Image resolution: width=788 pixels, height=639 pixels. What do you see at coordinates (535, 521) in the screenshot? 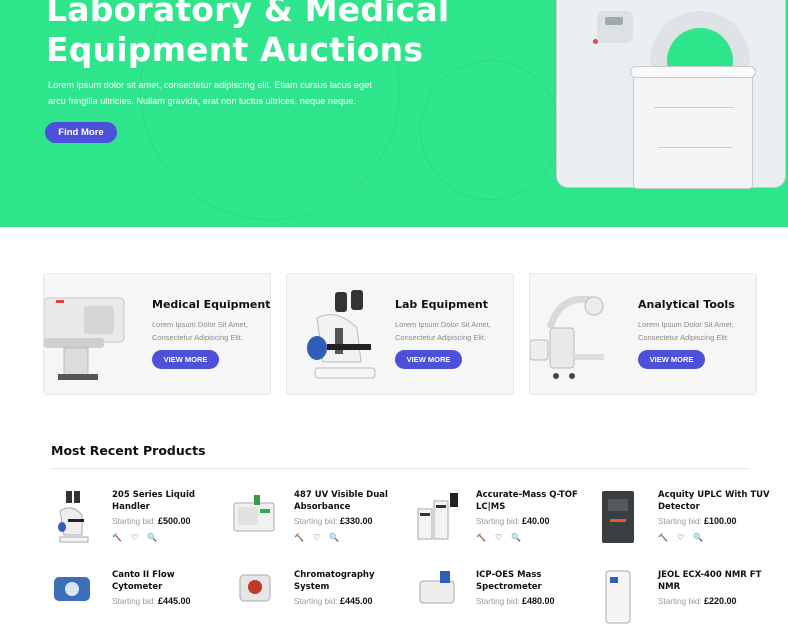
I see `product-price: £40.00` at bounding box center [535, 521].